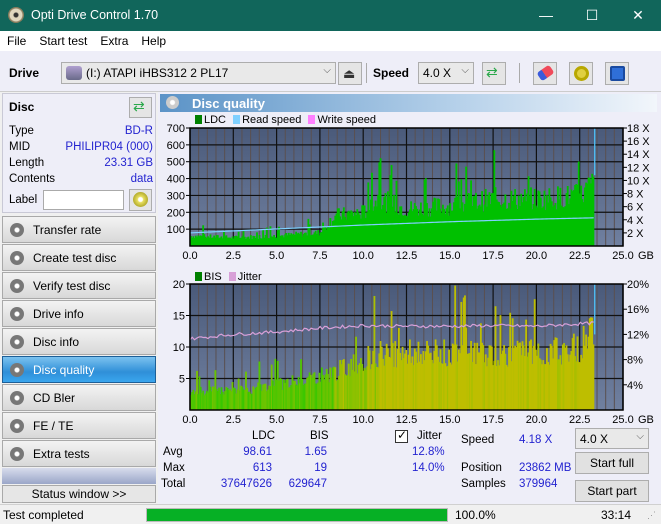  I want to click on nav-label: Verify test disc, so click(72, 286).